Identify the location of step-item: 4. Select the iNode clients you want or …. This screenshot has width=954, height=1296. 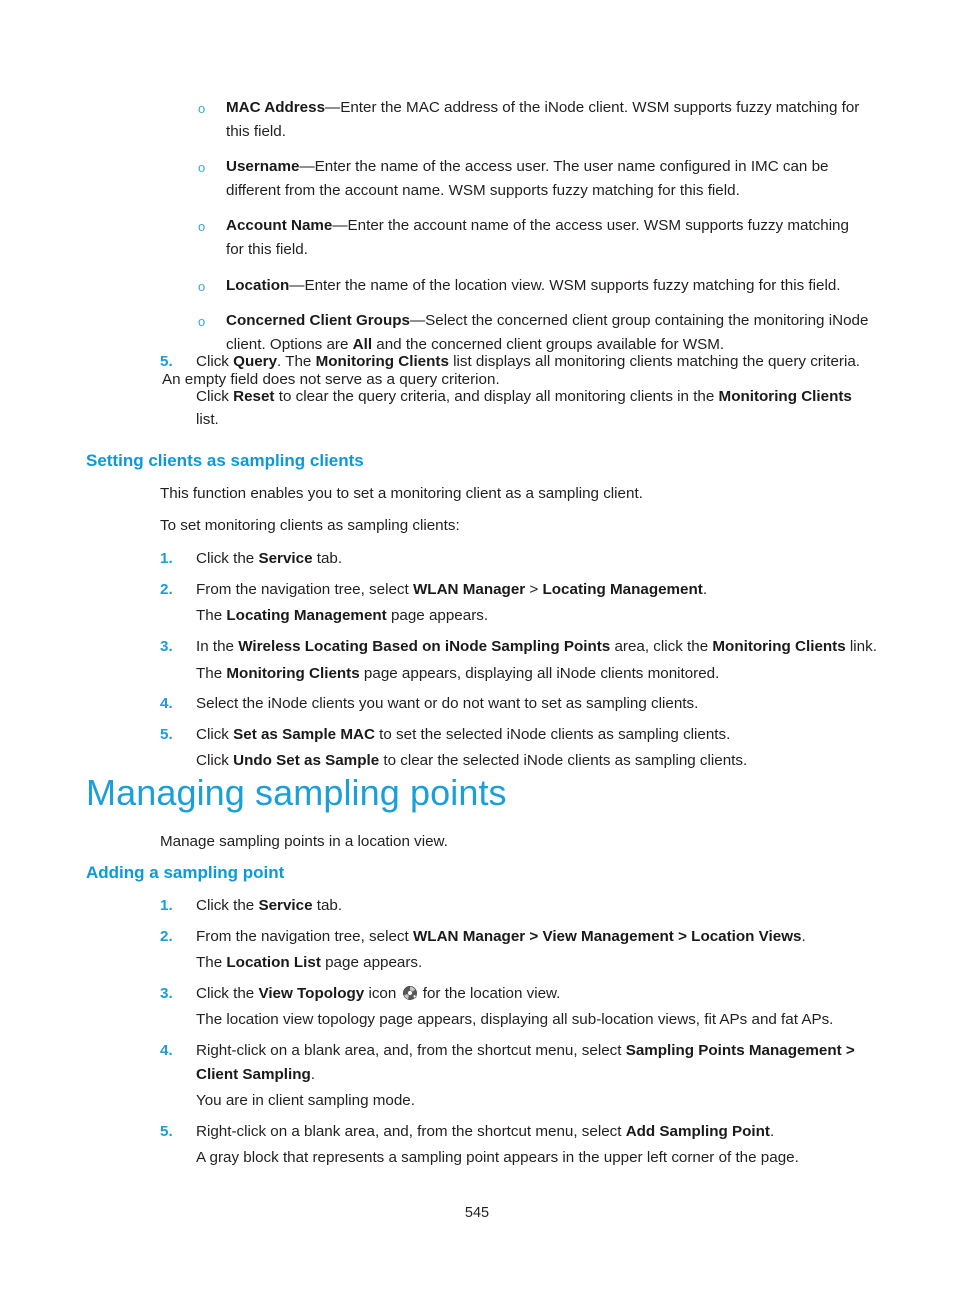
(520, 704).